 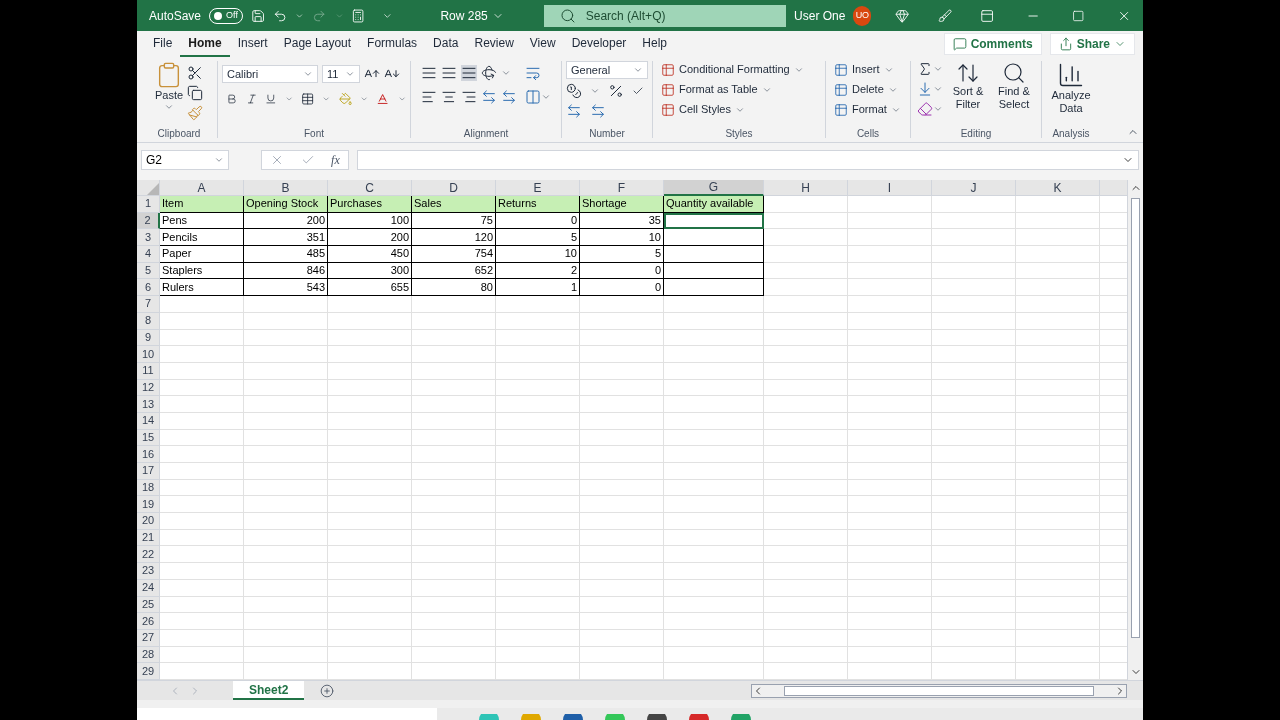 What do you see at coordinates (714, 221) in the screenshot?
I see `active-cell` at bounding box center [714, 221].